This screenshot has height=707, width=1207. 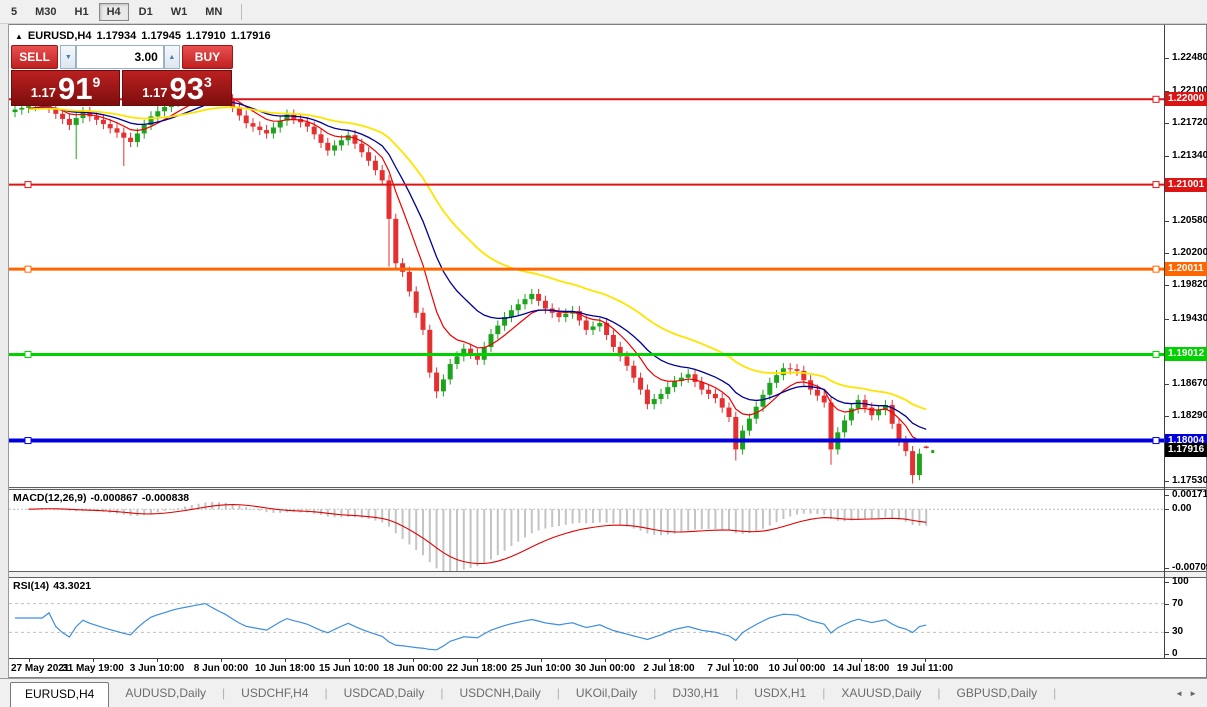 What do you see at coordinates (882, 693) in the screenshot?
I see `tab-XAUUSD,Daily: XAUUSD,Daily` at bounding box center [882, 693].